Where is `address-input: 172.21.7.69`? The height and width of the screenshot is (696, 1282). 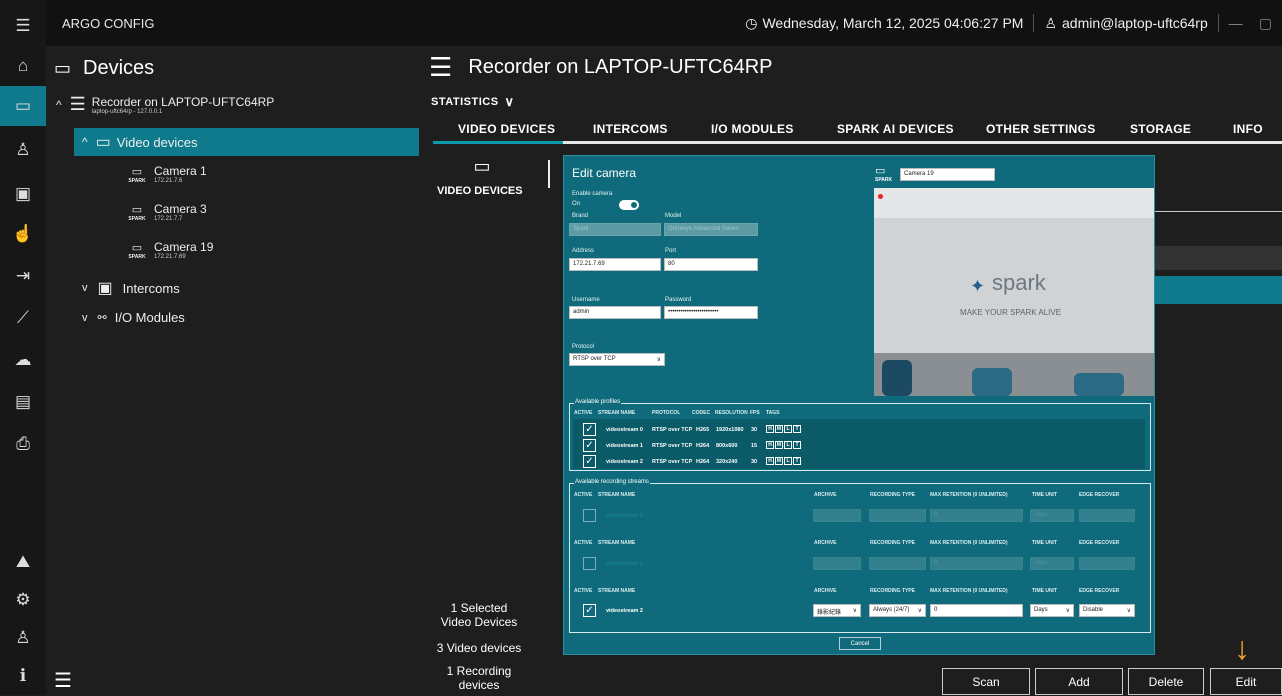 address-input: 172.21.7.69 is located at coordinates (615, 264).